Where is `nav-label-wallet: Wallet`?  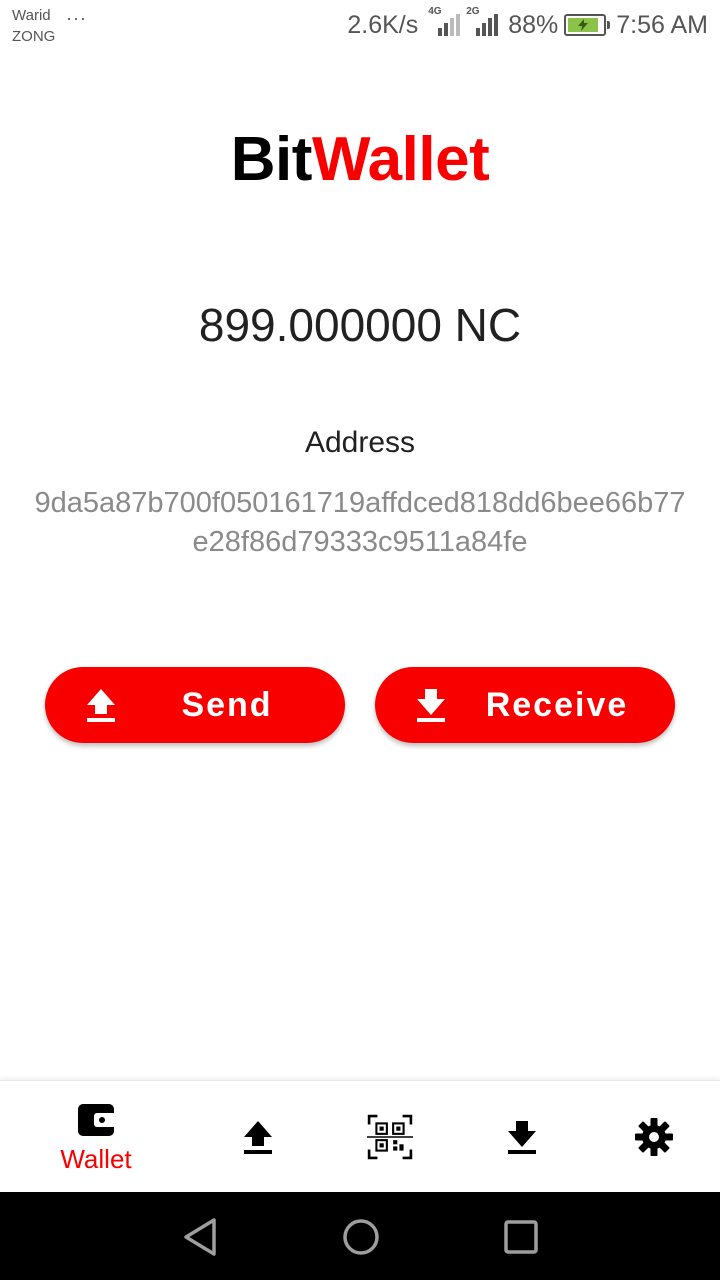 nav-label-wallet: Wallet is located at coordinates (96, 1158).